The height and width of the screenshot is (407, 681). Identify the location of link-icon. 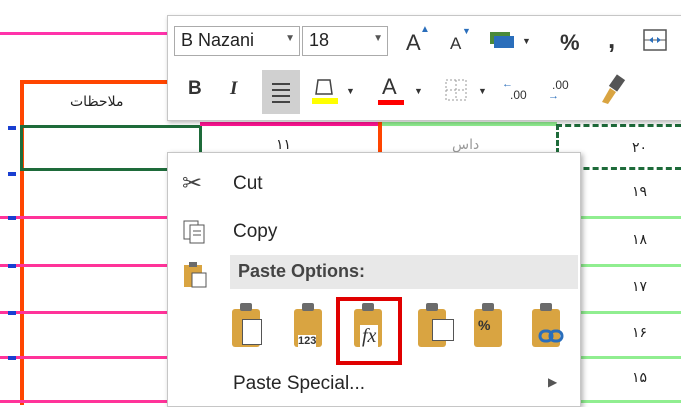
(551, 336).